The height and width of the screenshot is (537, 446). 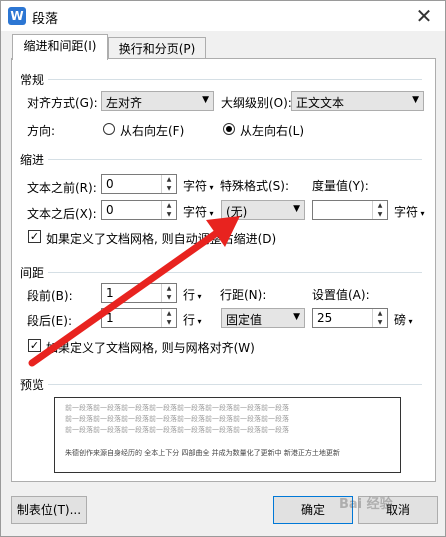 What do you see at coordinates (130, 294) in the screenshot?
I see `arrow-shaft` at bounding box center [130, 294].